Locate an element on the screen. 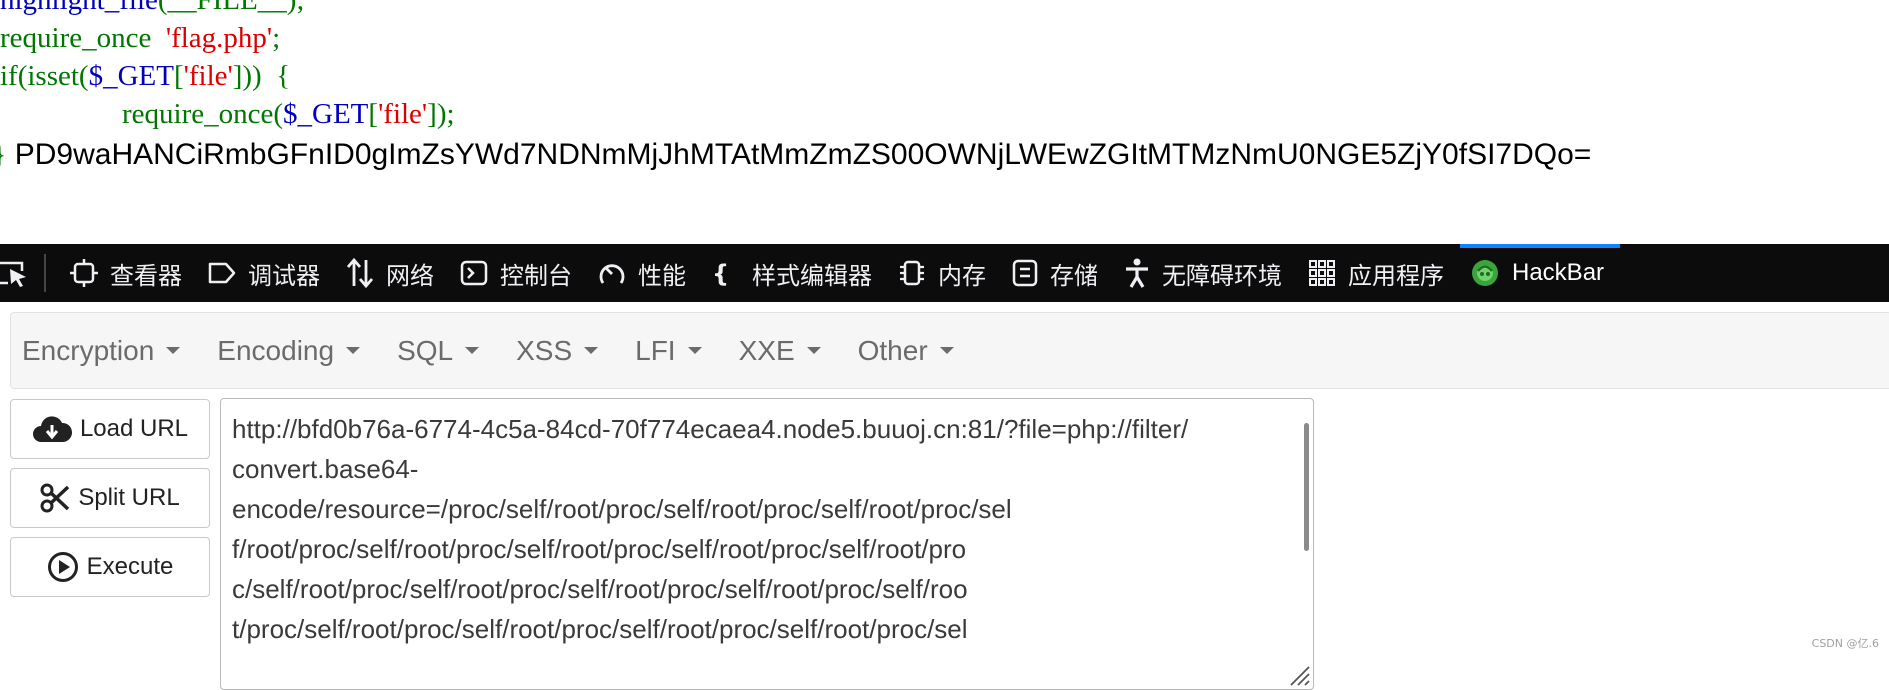  tab-label: 存储 is located at coordinates (1074, 276).